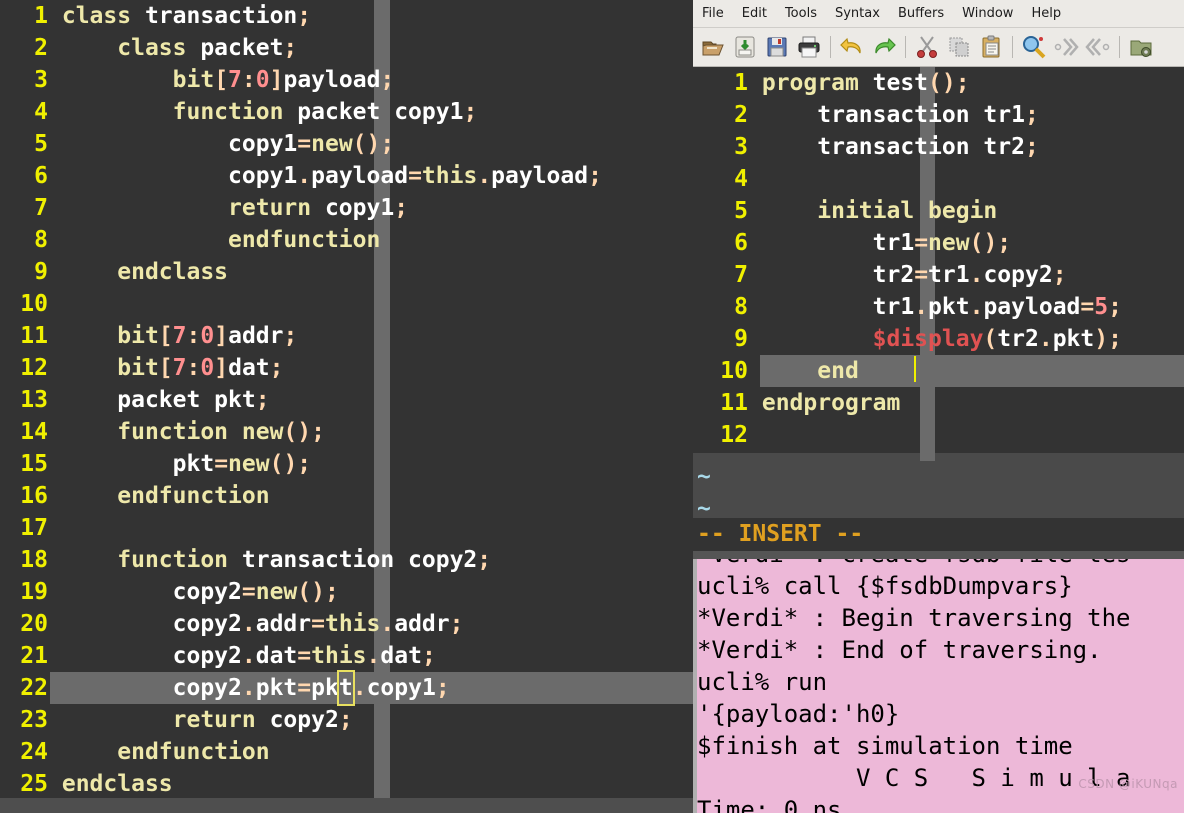 This screenshot has width=1184, height=813. Describe the element at coordinates (373, 112) in the screenshot. I see `code-token: packet copy1` at that location.